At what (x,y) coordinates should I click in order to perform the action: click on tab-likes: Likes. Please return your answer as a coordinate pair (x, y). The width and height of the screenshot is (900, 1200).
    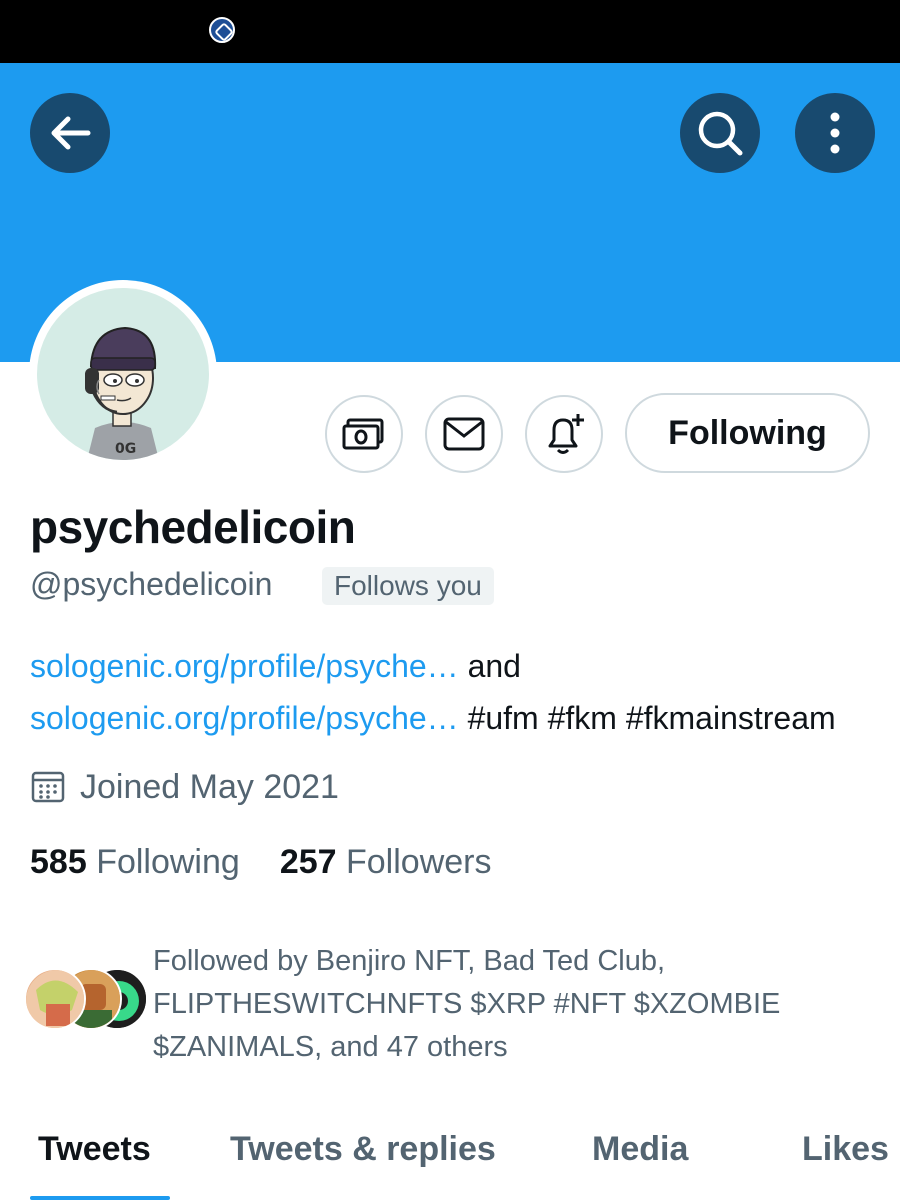
    Looking at the image, I should click on (845, 1149).